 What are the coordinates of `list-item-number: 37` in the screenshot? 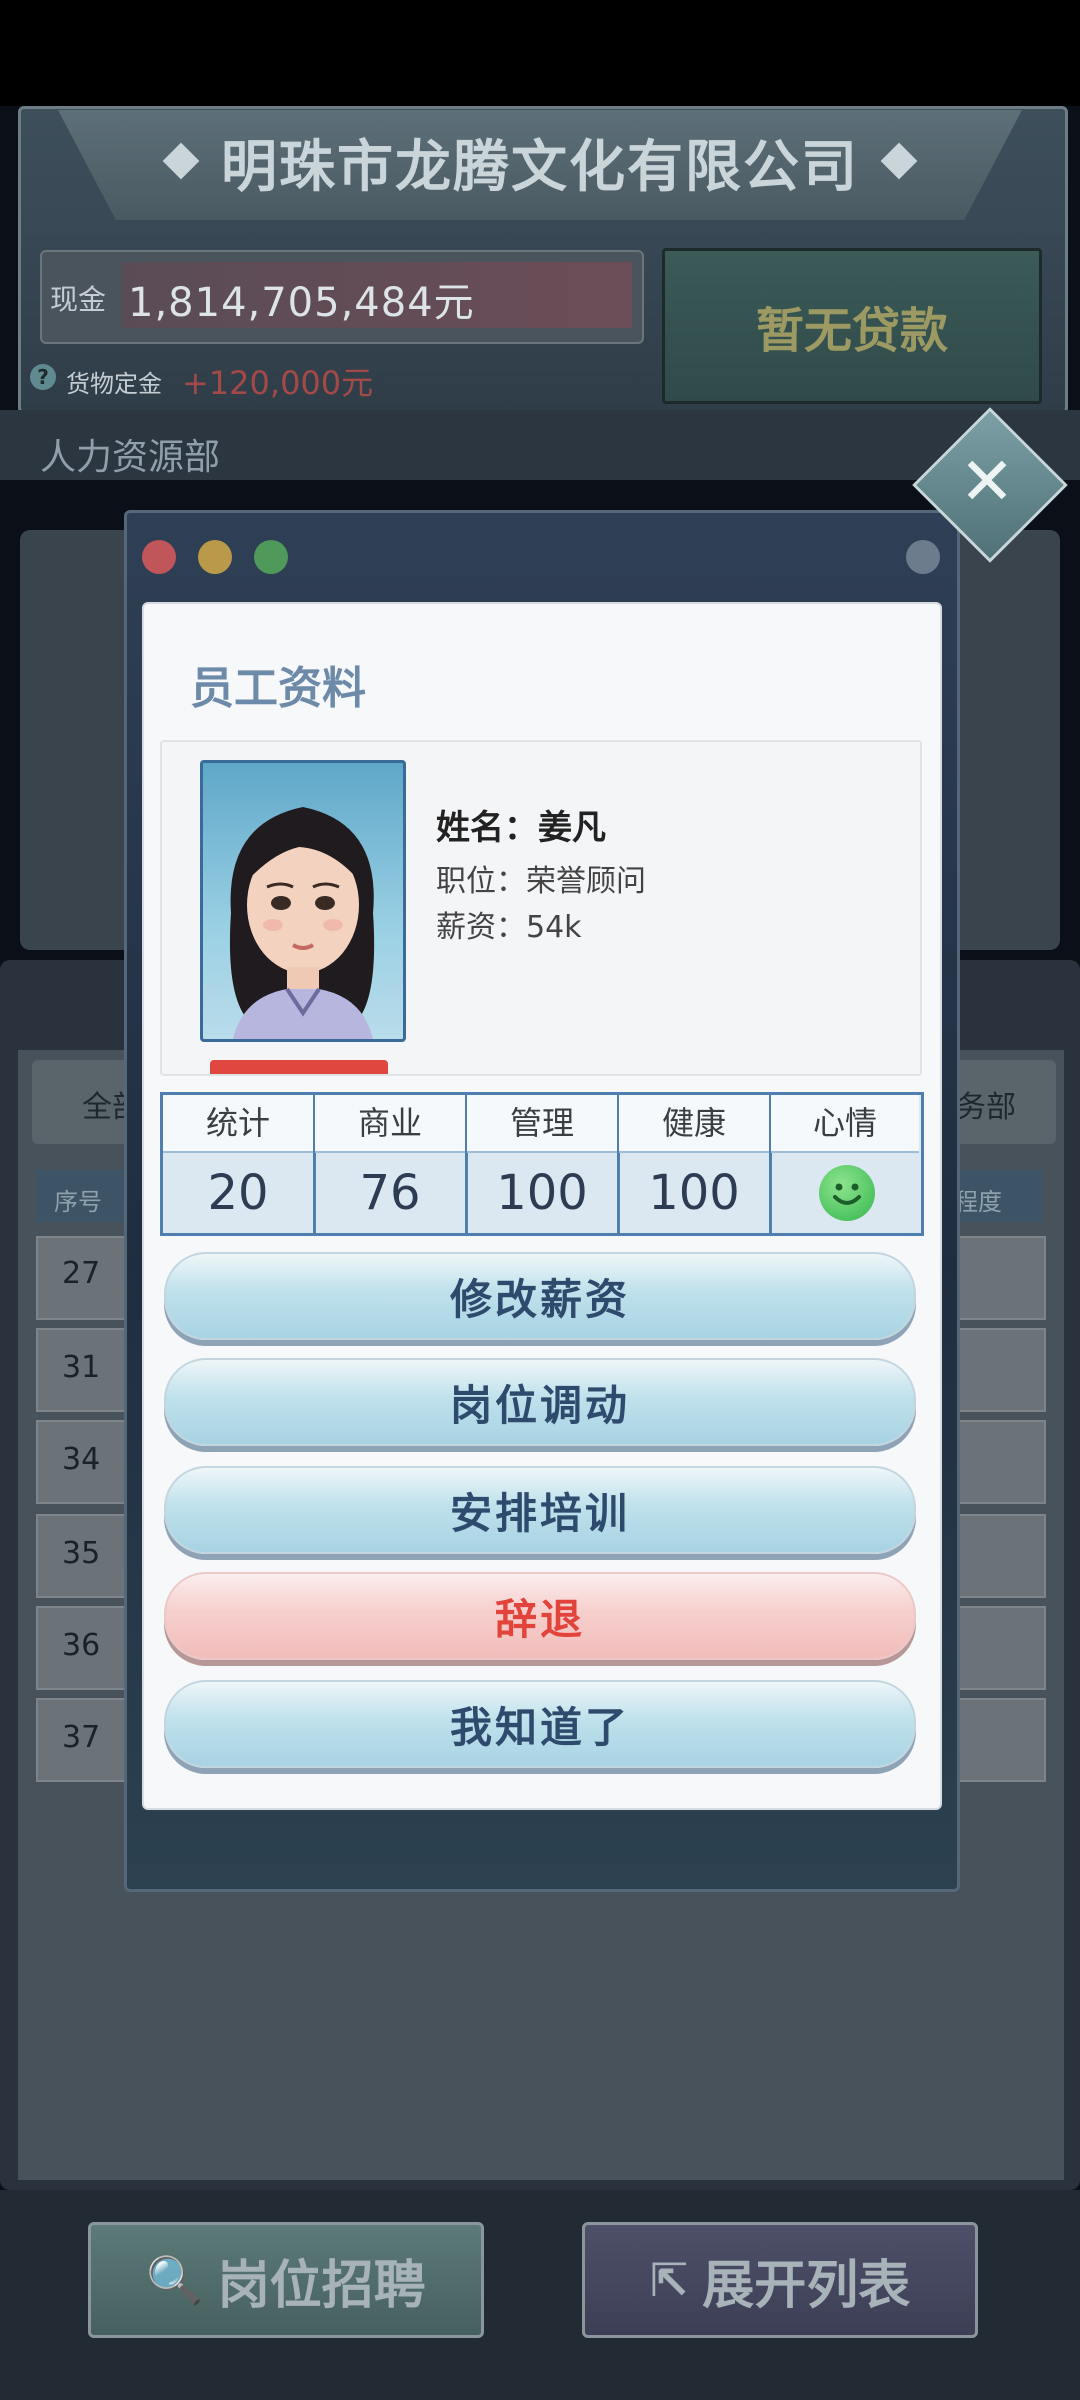 It's located at (81, 1737).